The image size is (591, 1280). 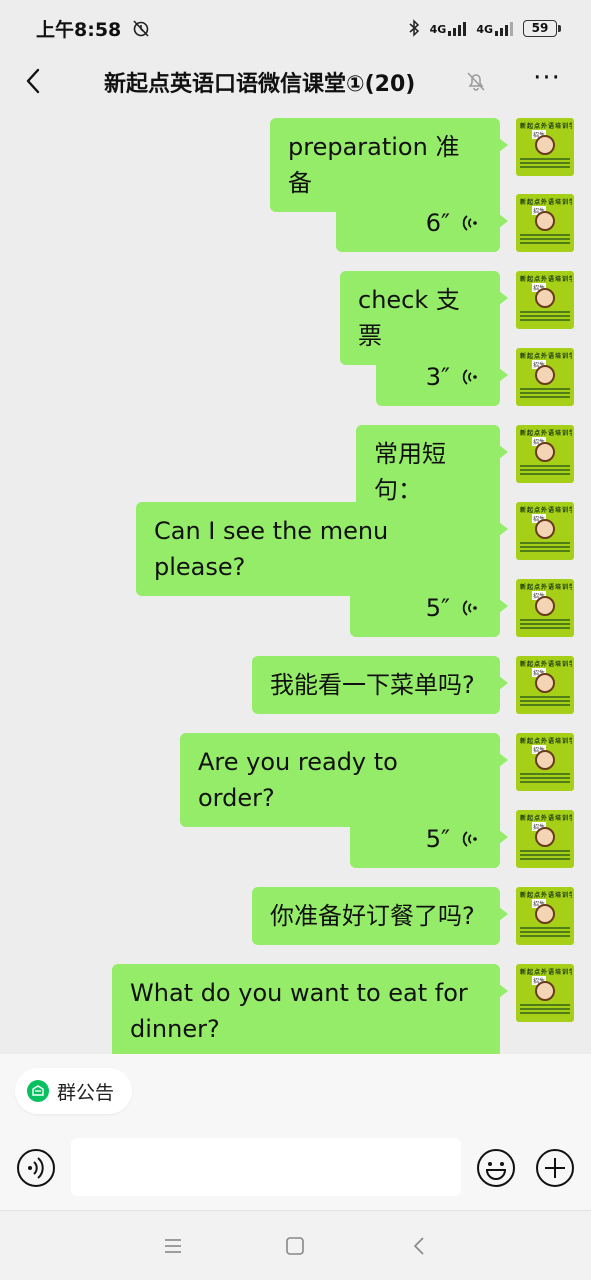 What do you see at coordinates (38, 1091) in the screenshot?
I see `announcement-icon` at bounding box center [38, 1091].